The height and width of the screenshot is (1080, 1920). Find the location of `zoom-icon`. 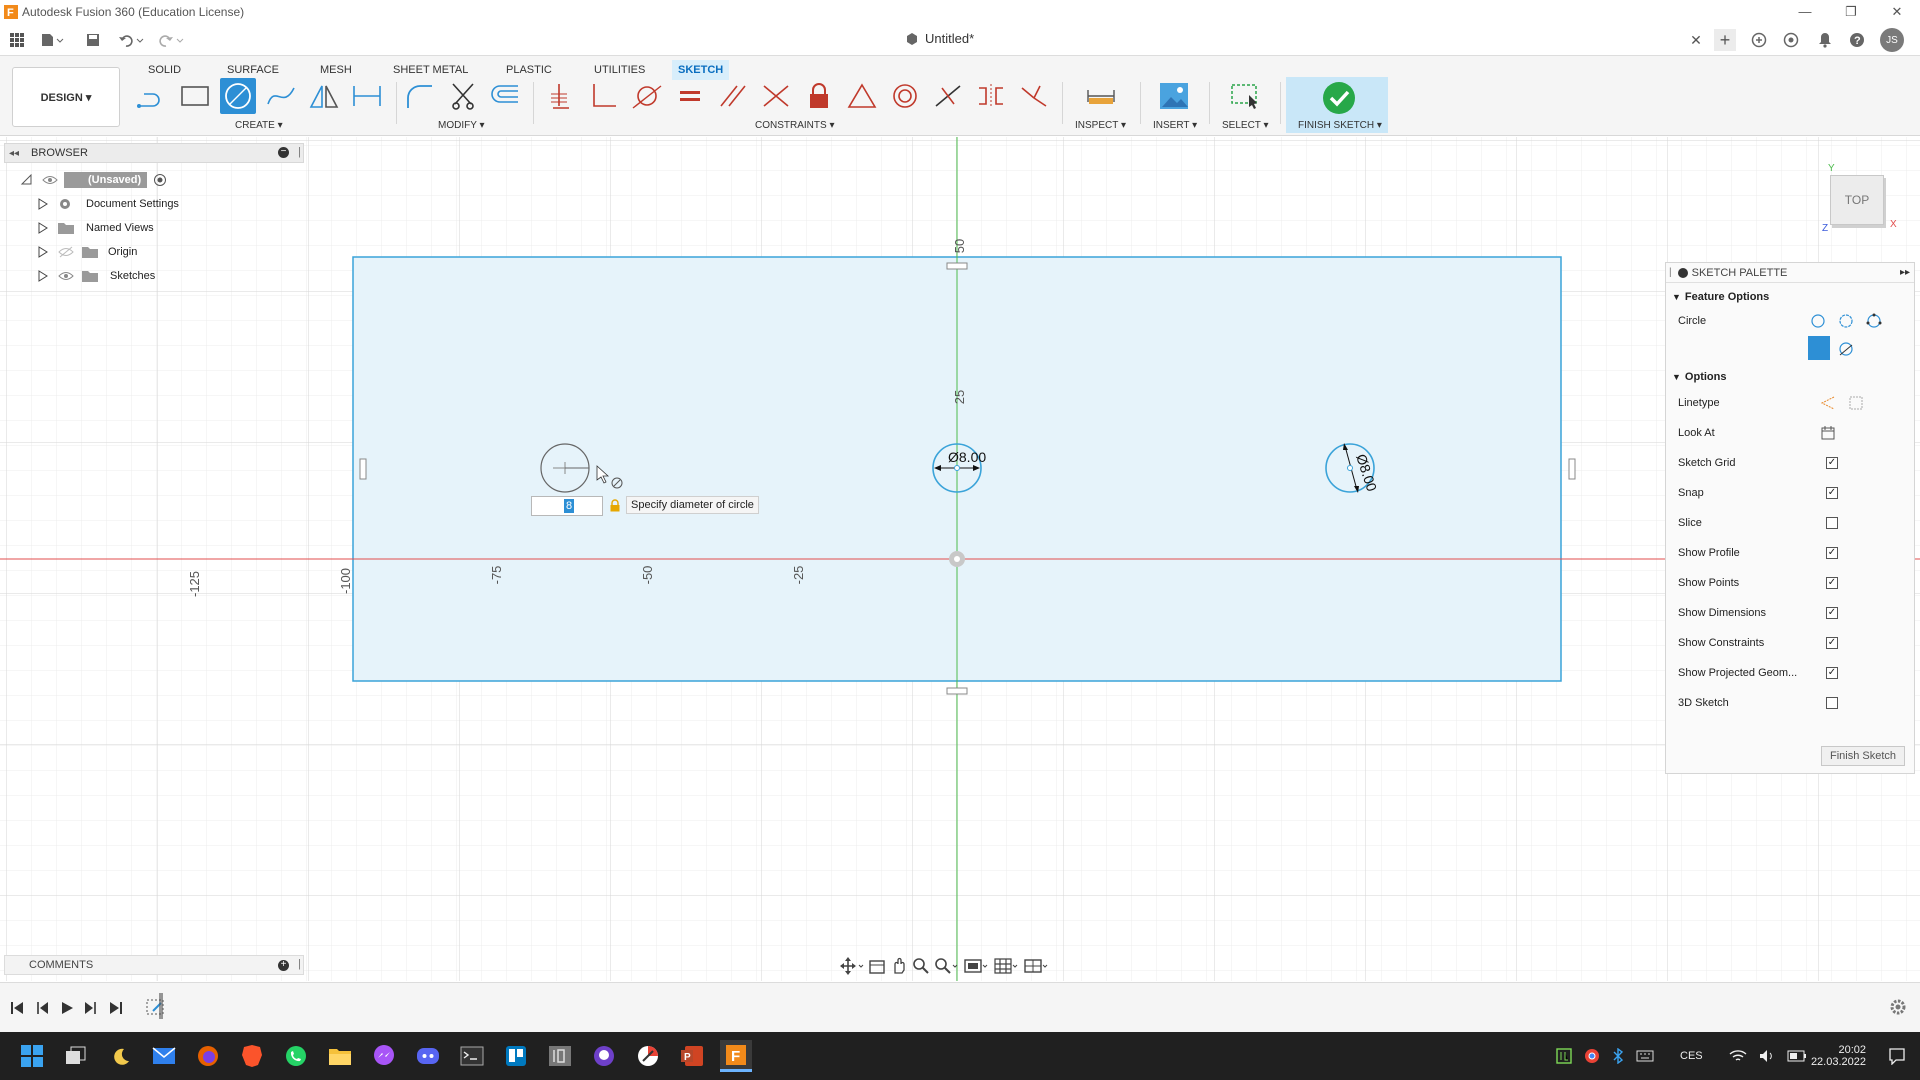

zoom-icon is located at coordinates (921, 966).